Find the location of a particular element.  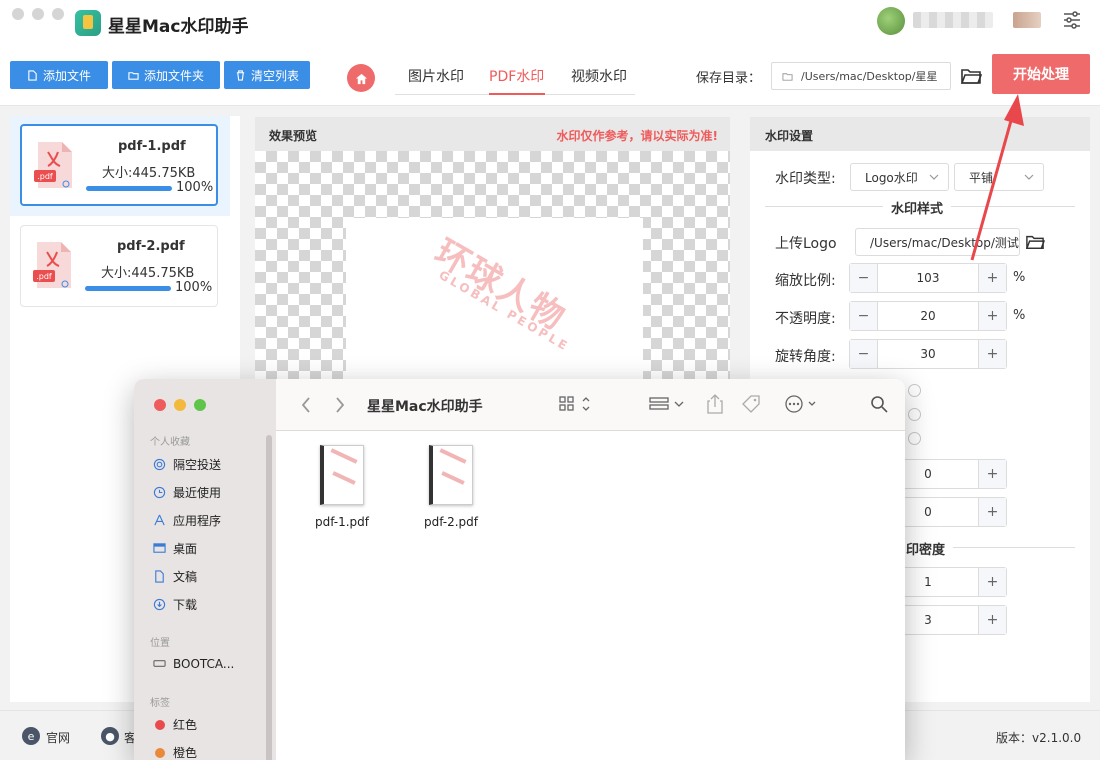

file-card: .pdf pdf-2.pdf 大小:445.75KB 100% is located at coordinates (119, 266).